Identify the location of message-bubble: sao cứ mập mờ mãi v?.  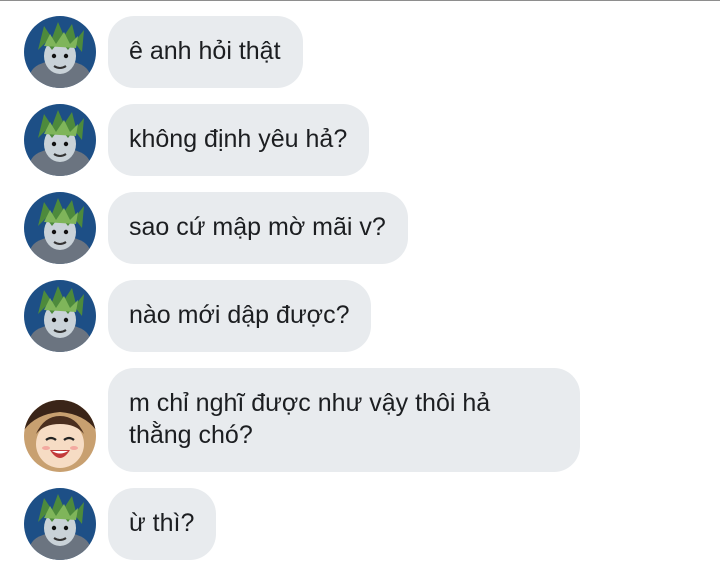
(258, 228).